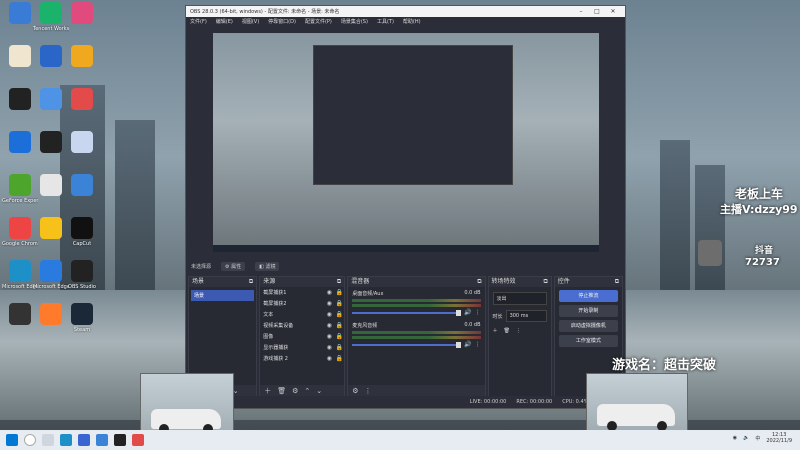 Image resolution: width=800 pixels, height=450 pixels. I want to click on menu-tools: 工具(T), so click(385, 21).